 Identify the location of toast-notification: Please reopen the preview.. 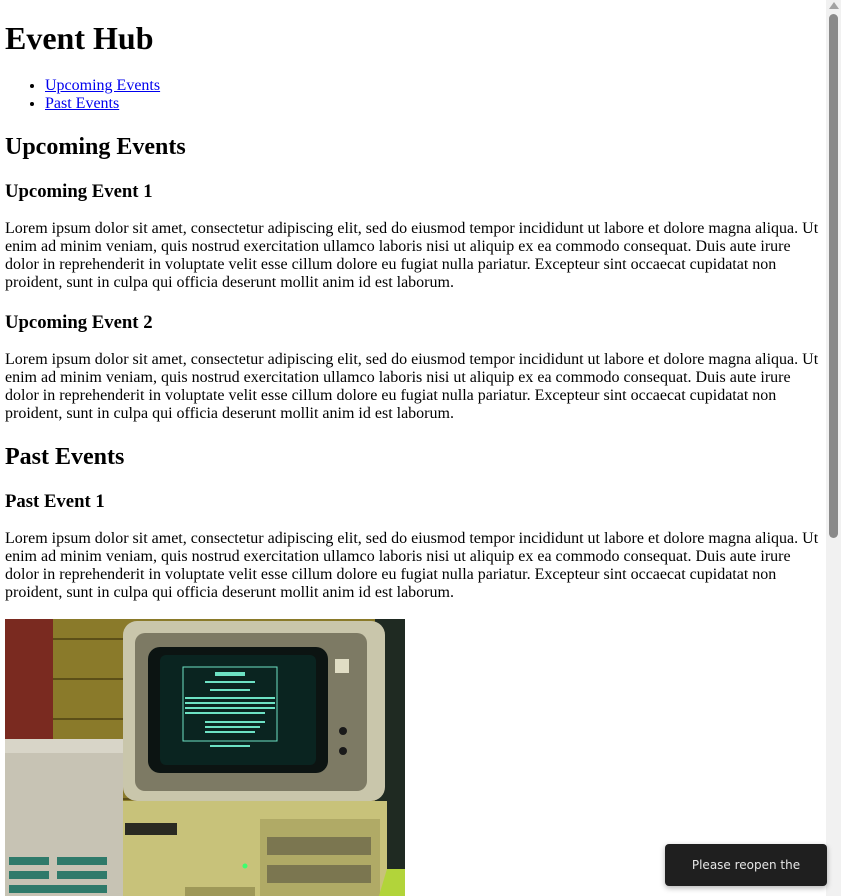
(746, 865).